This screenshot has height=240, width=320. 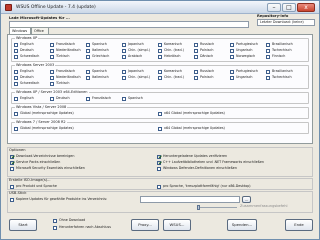 I want to click on language-checkbox-0-0-4: Koreanisch, so click(x=175, y=44).